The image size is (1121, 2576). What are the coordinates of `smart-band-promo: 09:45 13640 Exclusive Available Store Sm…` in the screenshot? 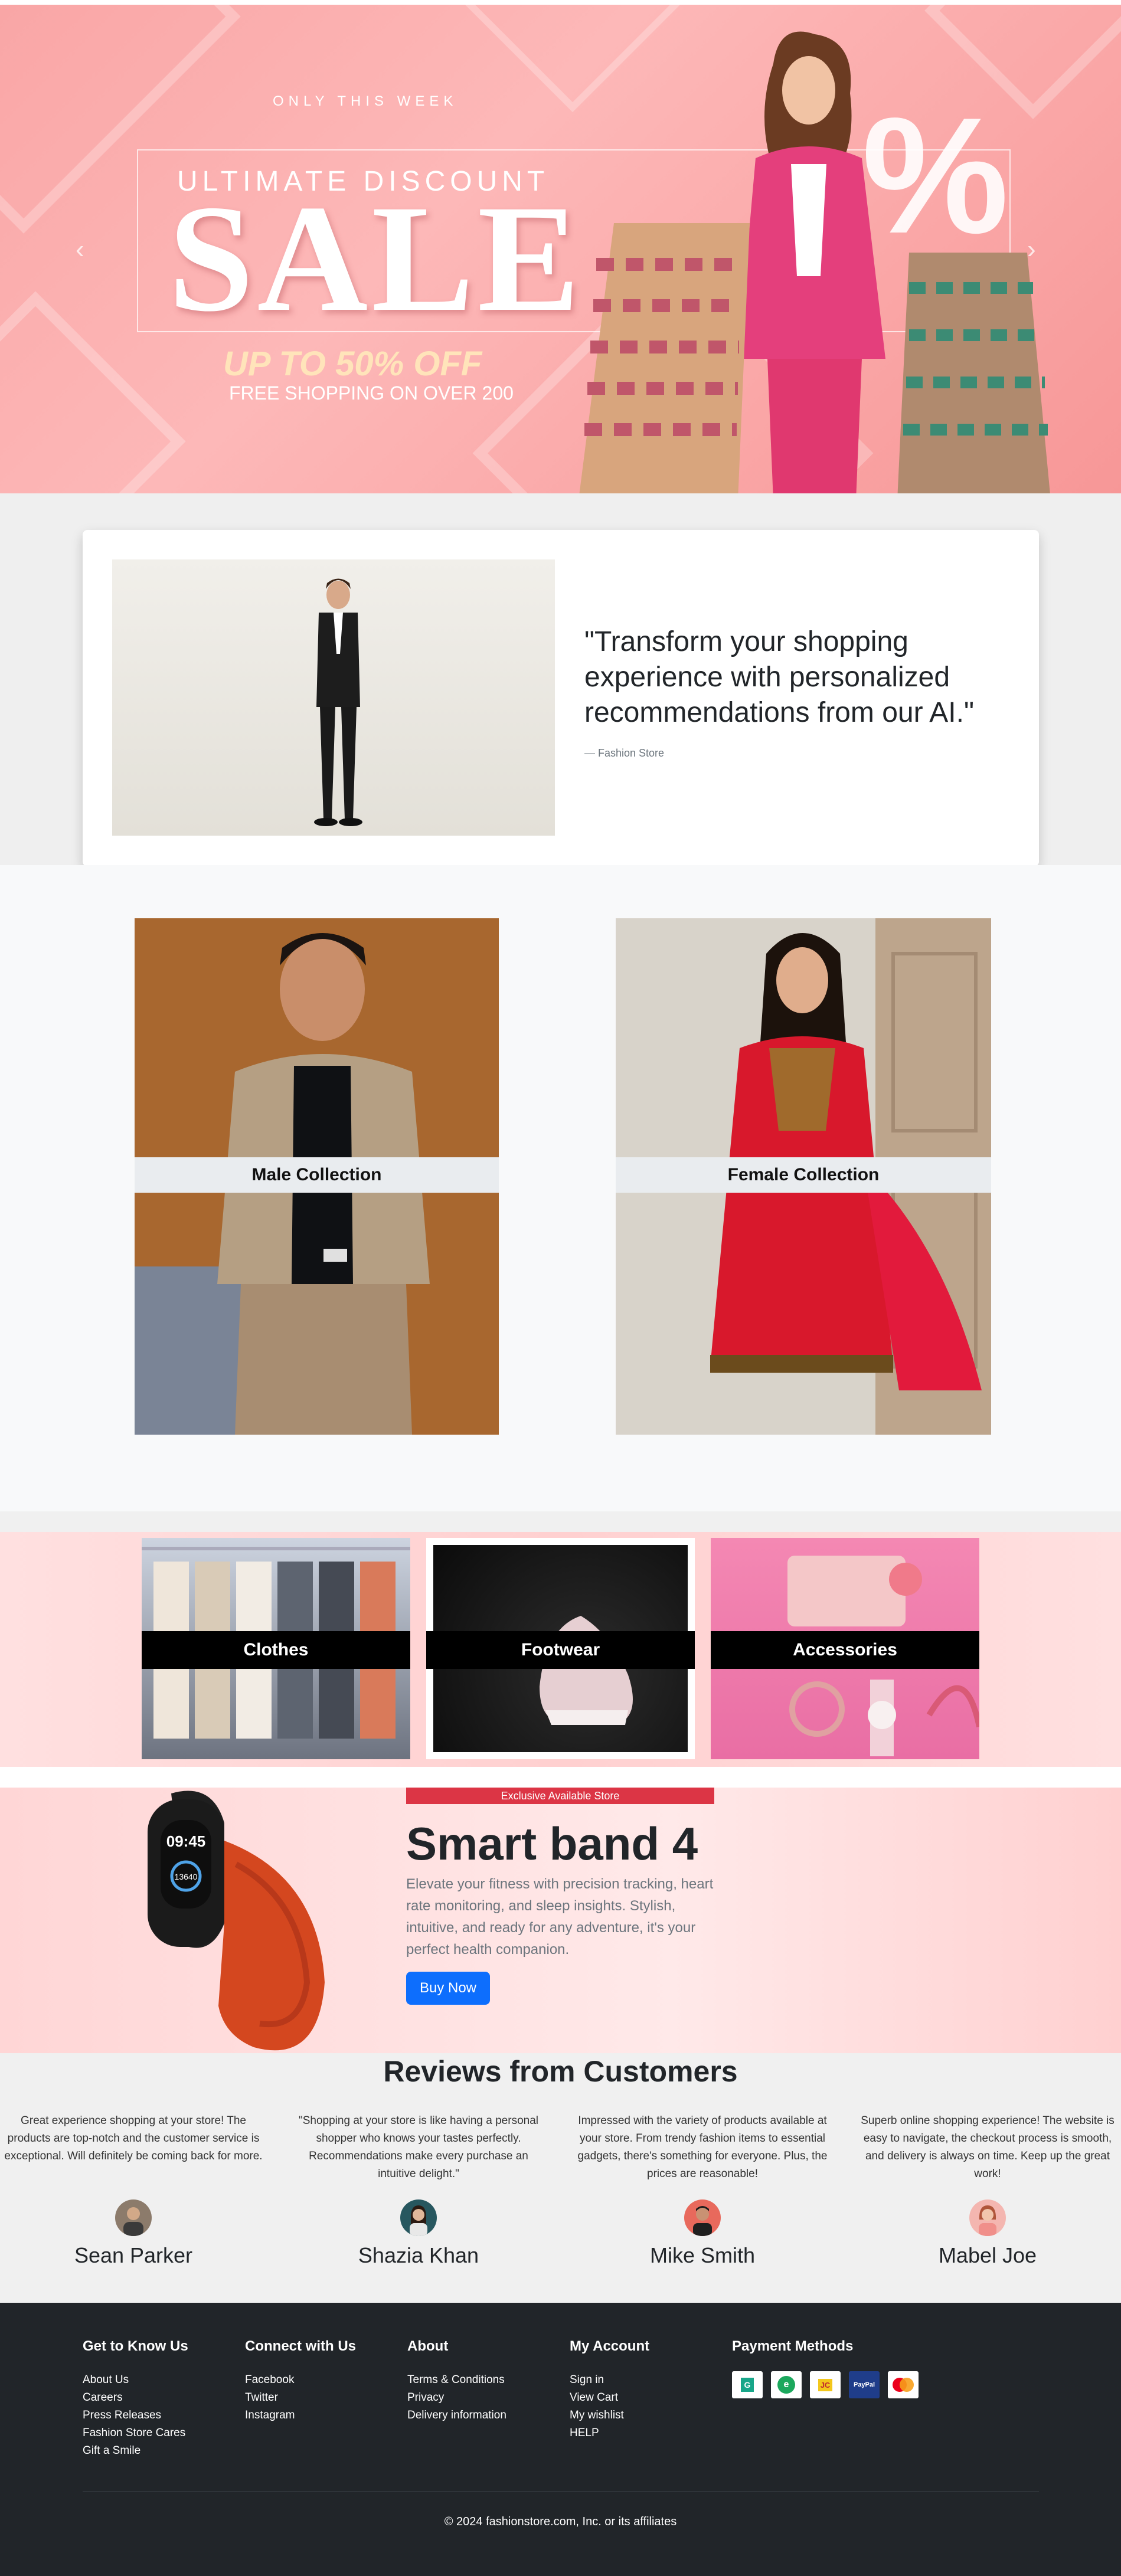 It's located at (560, 1921).